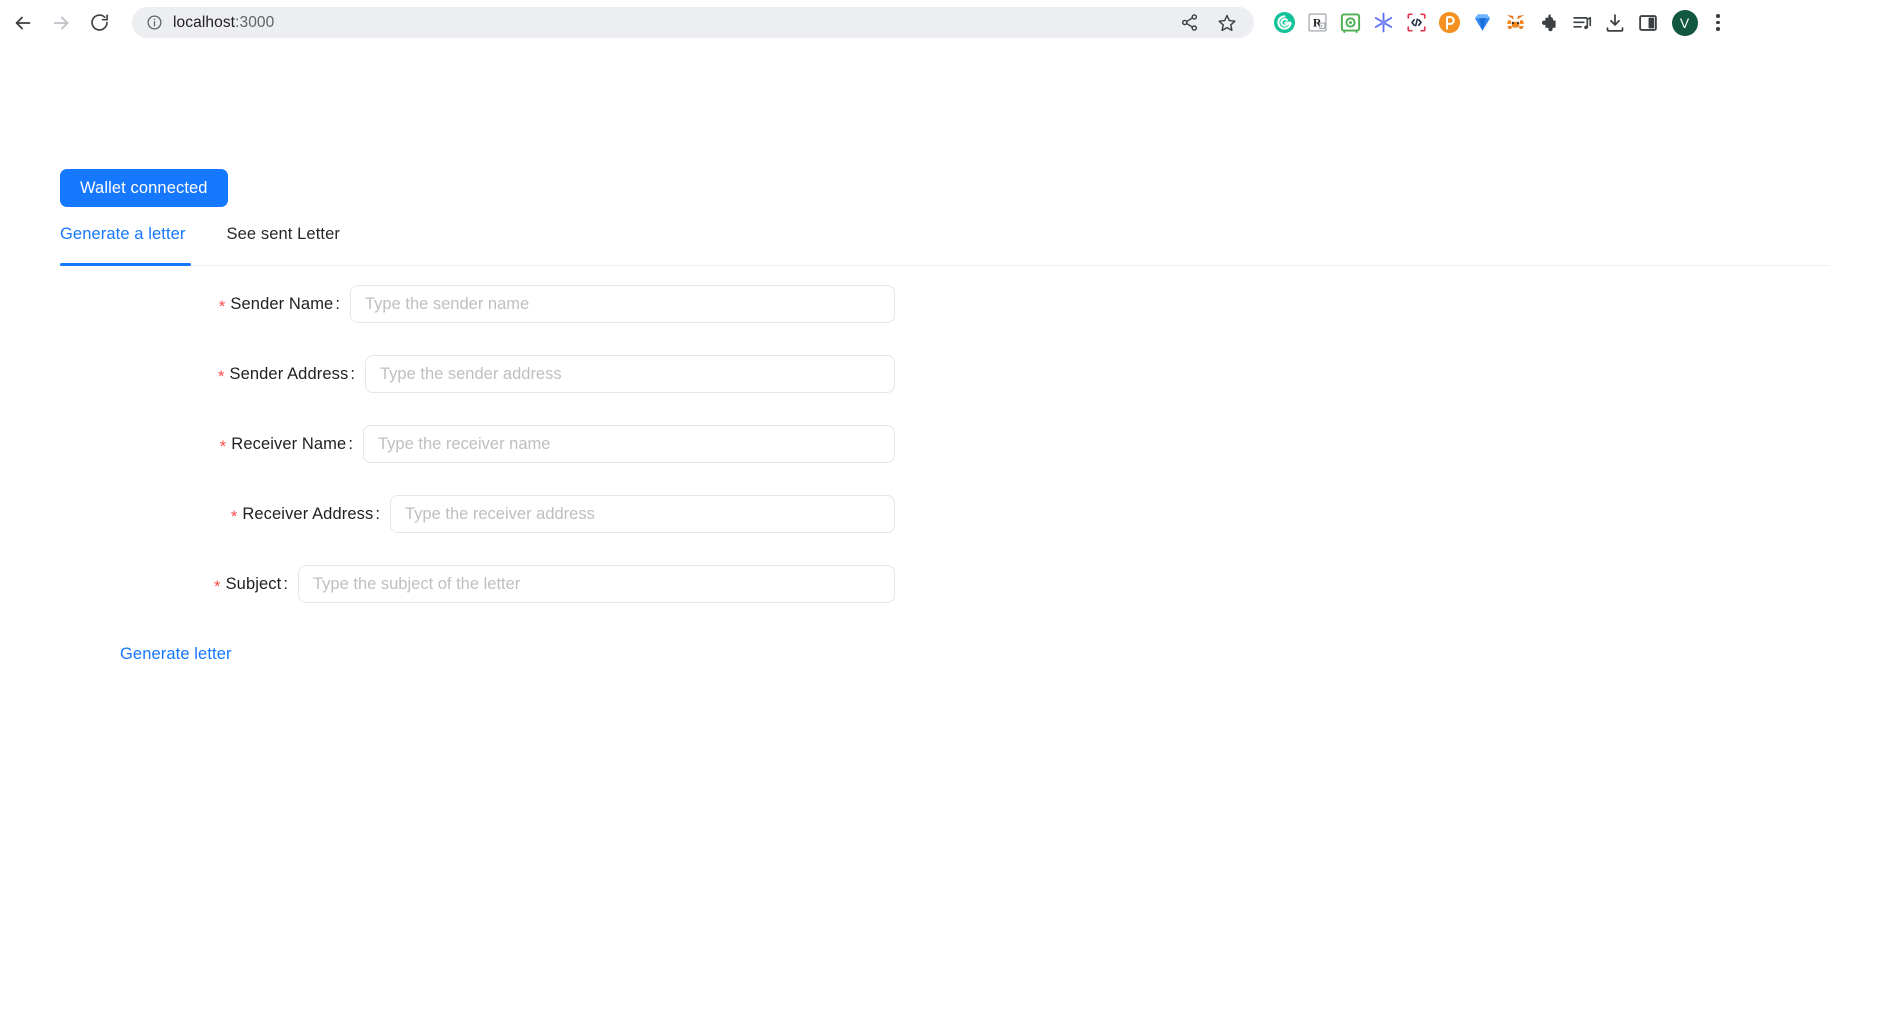 The width and height of the screenshot is (1889, 1021). I want to click on vault-icon, so click(1350, 22).